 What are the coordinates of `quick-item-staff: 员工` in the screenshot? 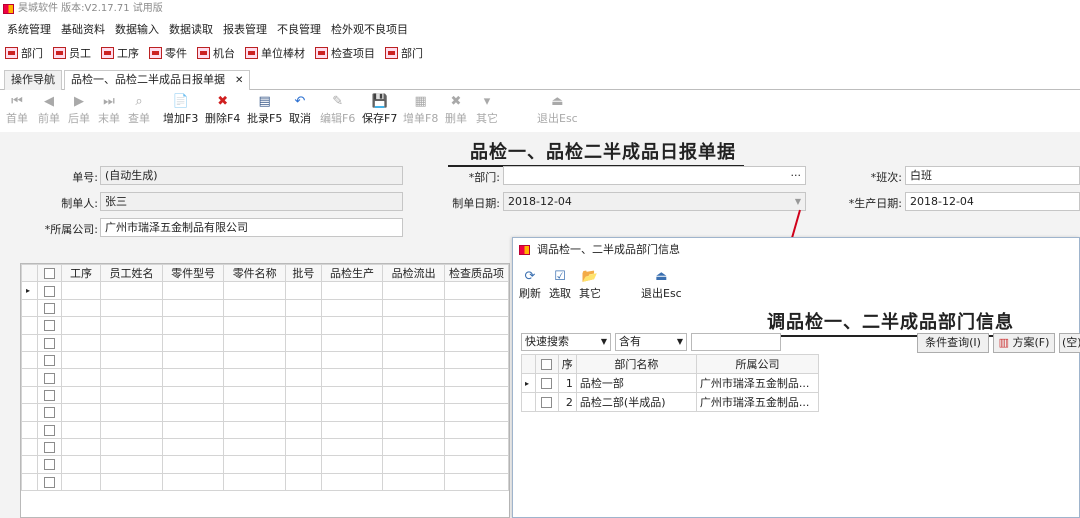 It's located at (72, 53).